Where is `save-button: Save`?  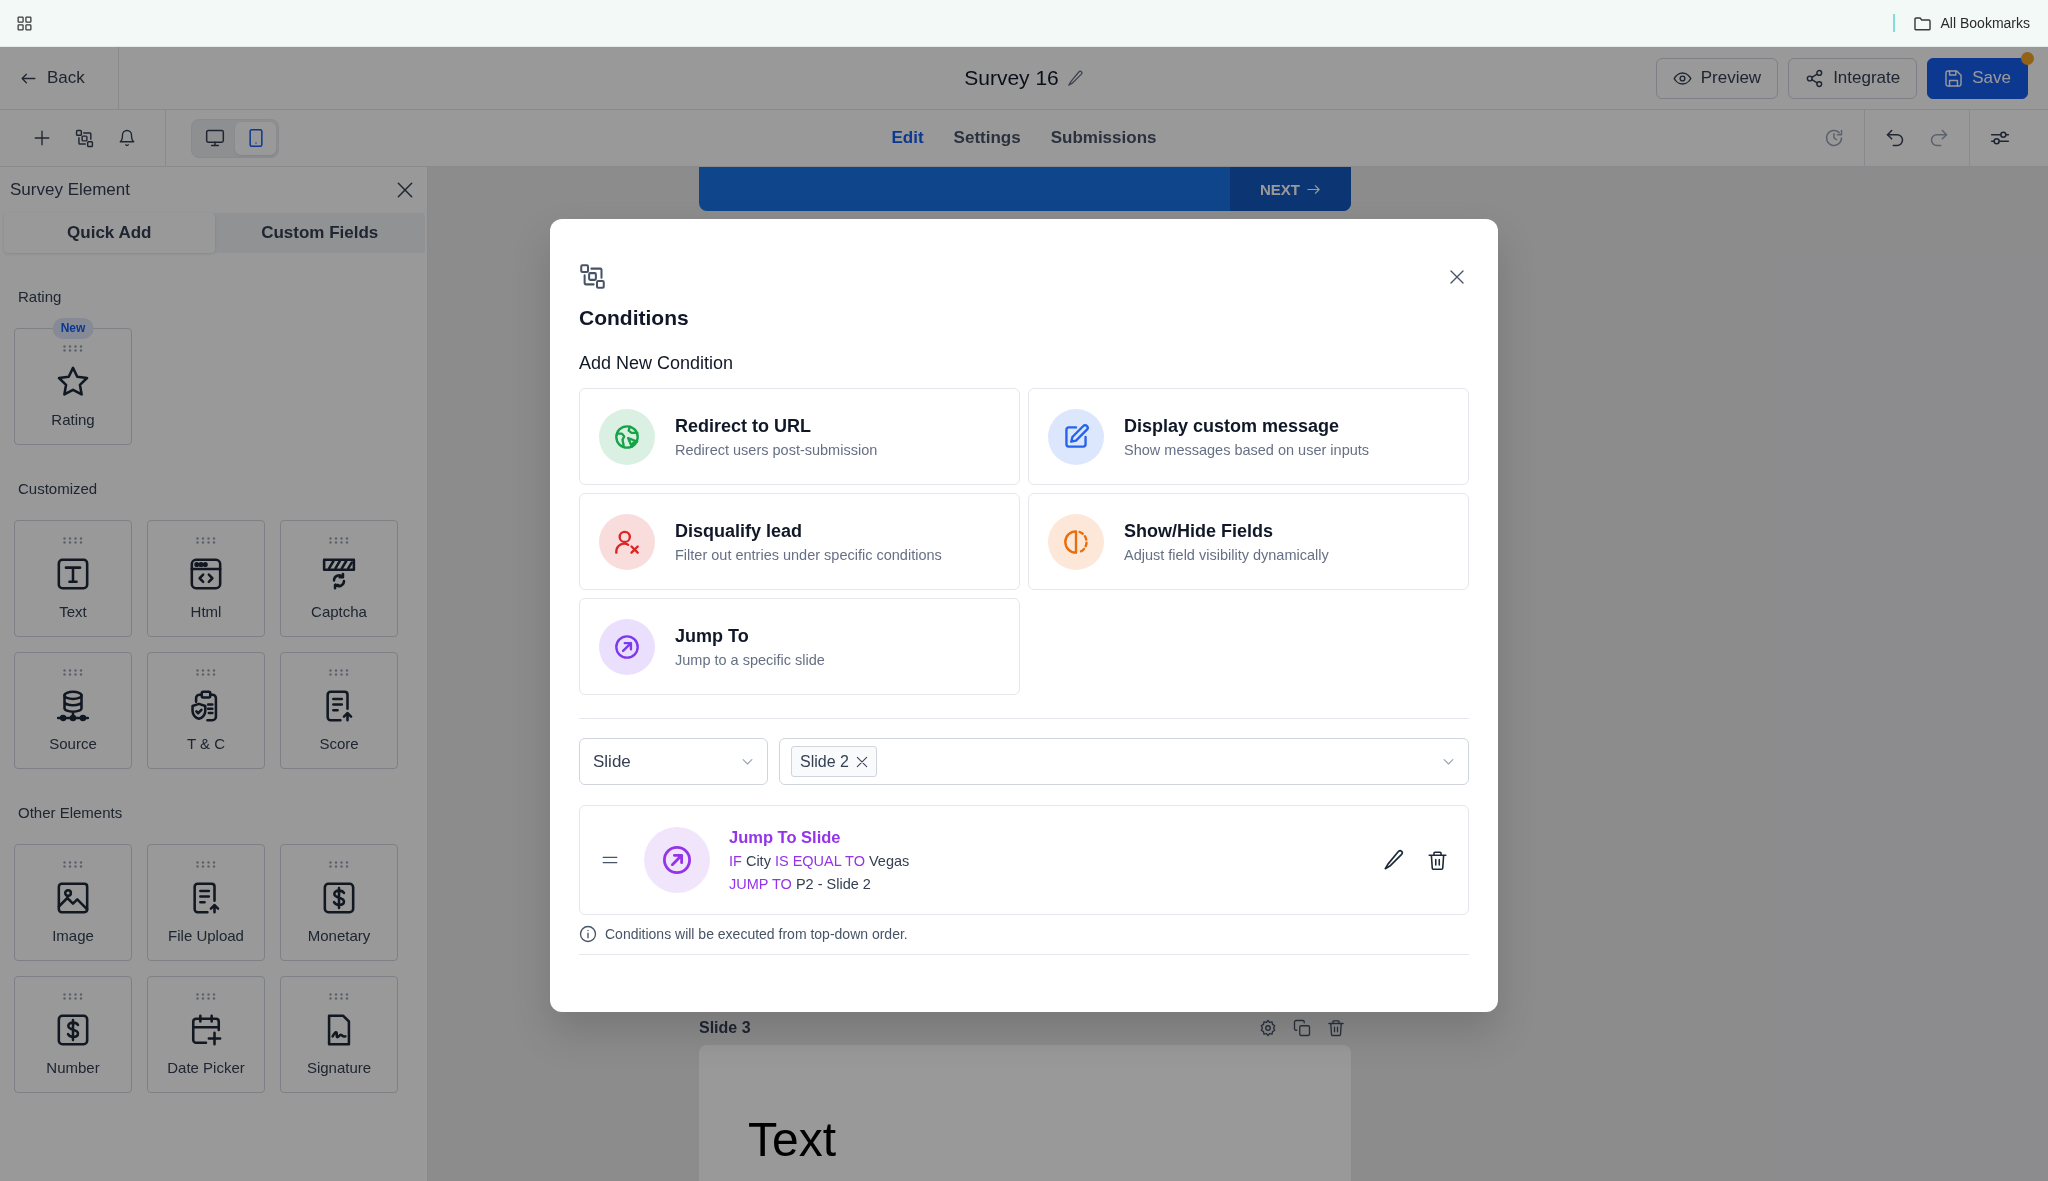
save-button: Save is located at coordinates (1977, 78).